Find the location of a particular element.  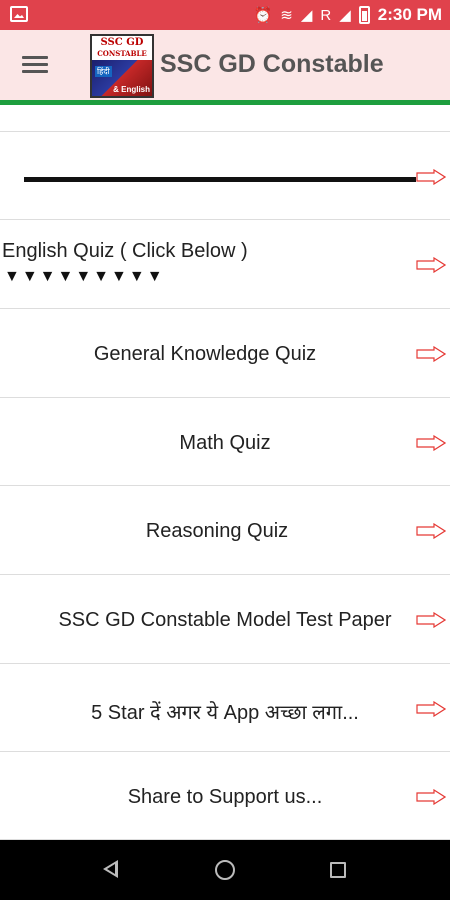

status-bar: ⏰ ≋ ◢ R ◢ 2:30 PM is located at coordinates (225, 15).